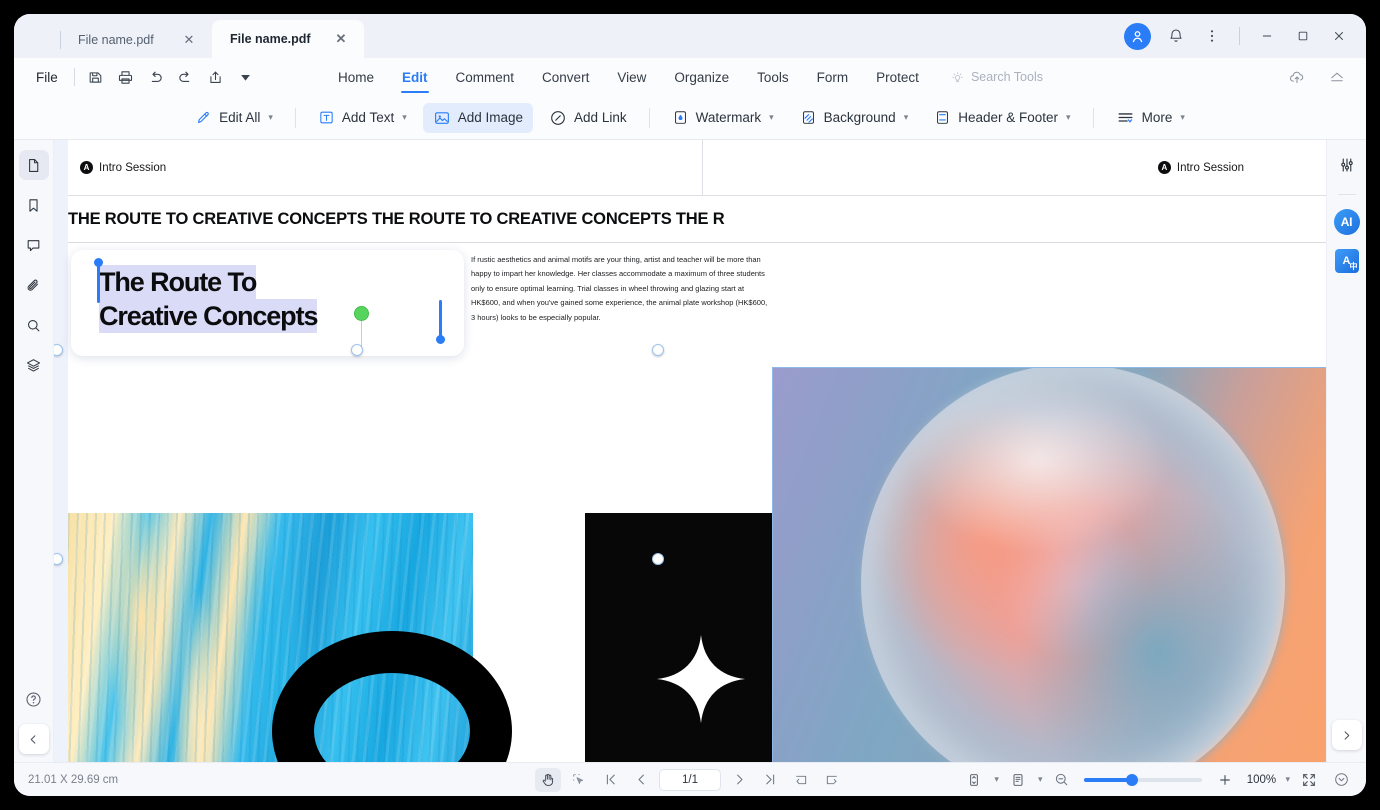  What do you see at coordinates (34, 325) in the screenshot?
I see `sidebar-item-search` at bounding box center [34, 325].